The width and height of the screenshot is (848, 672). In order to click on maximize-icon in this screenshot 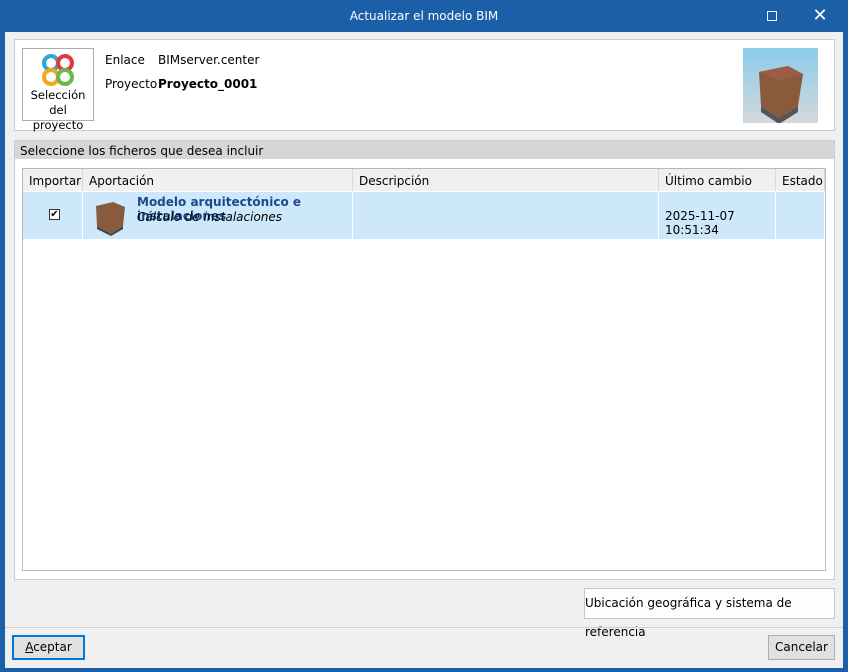, I will do `click(772, 16)`.